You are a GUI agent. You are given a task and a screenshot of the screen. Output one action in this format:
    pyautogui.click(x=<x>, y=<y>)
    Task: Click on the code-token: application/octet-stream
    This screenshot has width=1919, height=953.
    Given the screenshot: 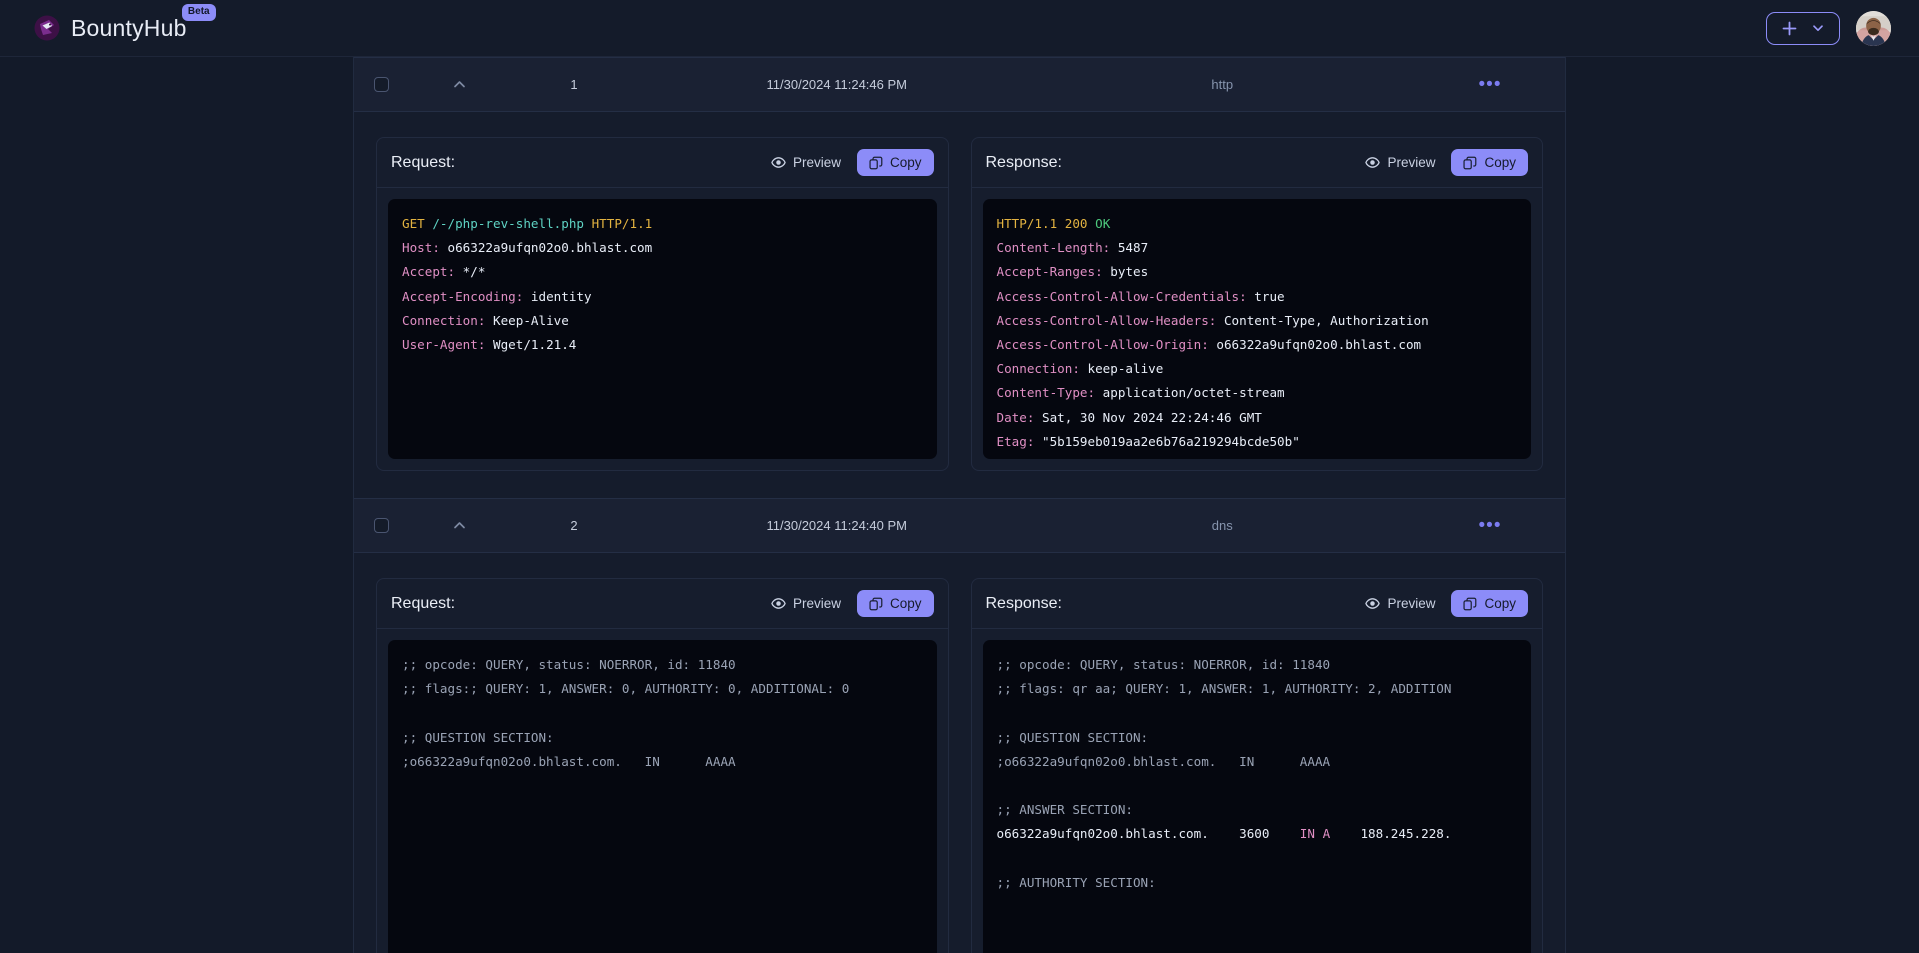 What is the action you would take?
    pyautogui.click(x=1190, y=393)
    